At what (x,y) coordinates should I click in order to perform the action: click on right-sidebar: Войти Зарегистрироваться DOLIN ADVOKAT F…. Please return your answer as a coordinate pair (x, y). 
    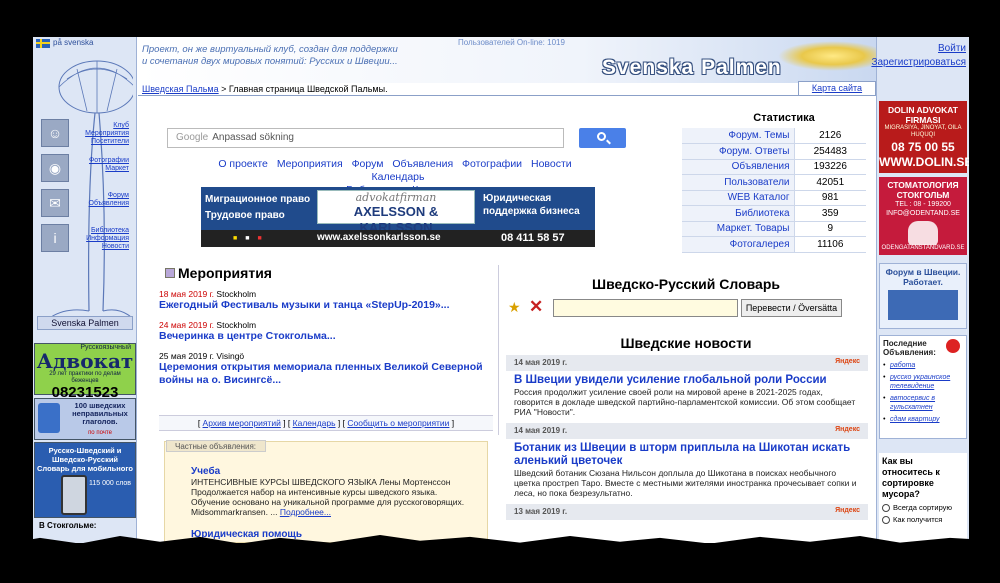
    Looking at the image, I should click on (920, 290).